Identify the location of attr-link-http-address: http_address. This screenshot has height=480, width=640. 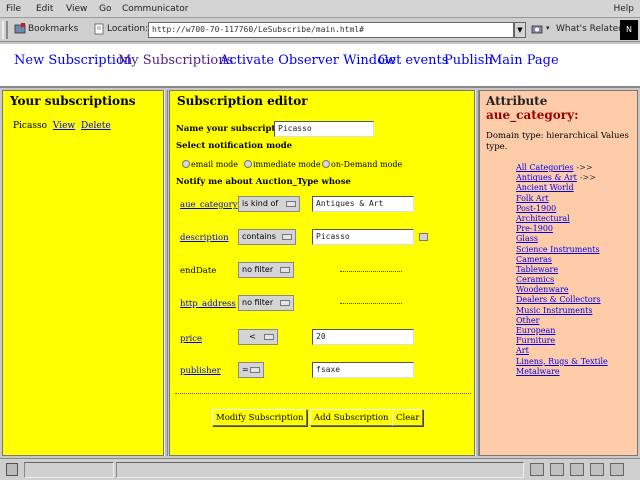
(208, 304).